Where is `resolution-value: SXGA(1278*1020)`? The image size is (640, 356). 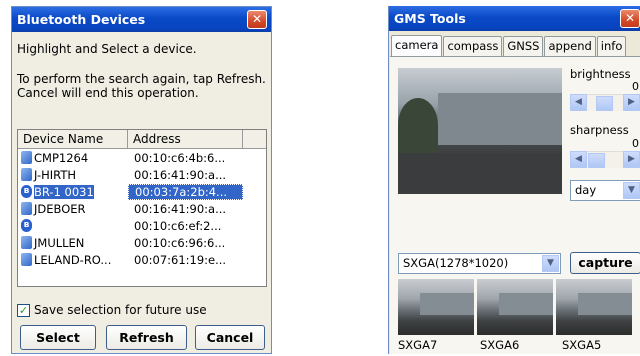 resolution-value: SXGA(1278*1020) is located at coordinates (456, 263).